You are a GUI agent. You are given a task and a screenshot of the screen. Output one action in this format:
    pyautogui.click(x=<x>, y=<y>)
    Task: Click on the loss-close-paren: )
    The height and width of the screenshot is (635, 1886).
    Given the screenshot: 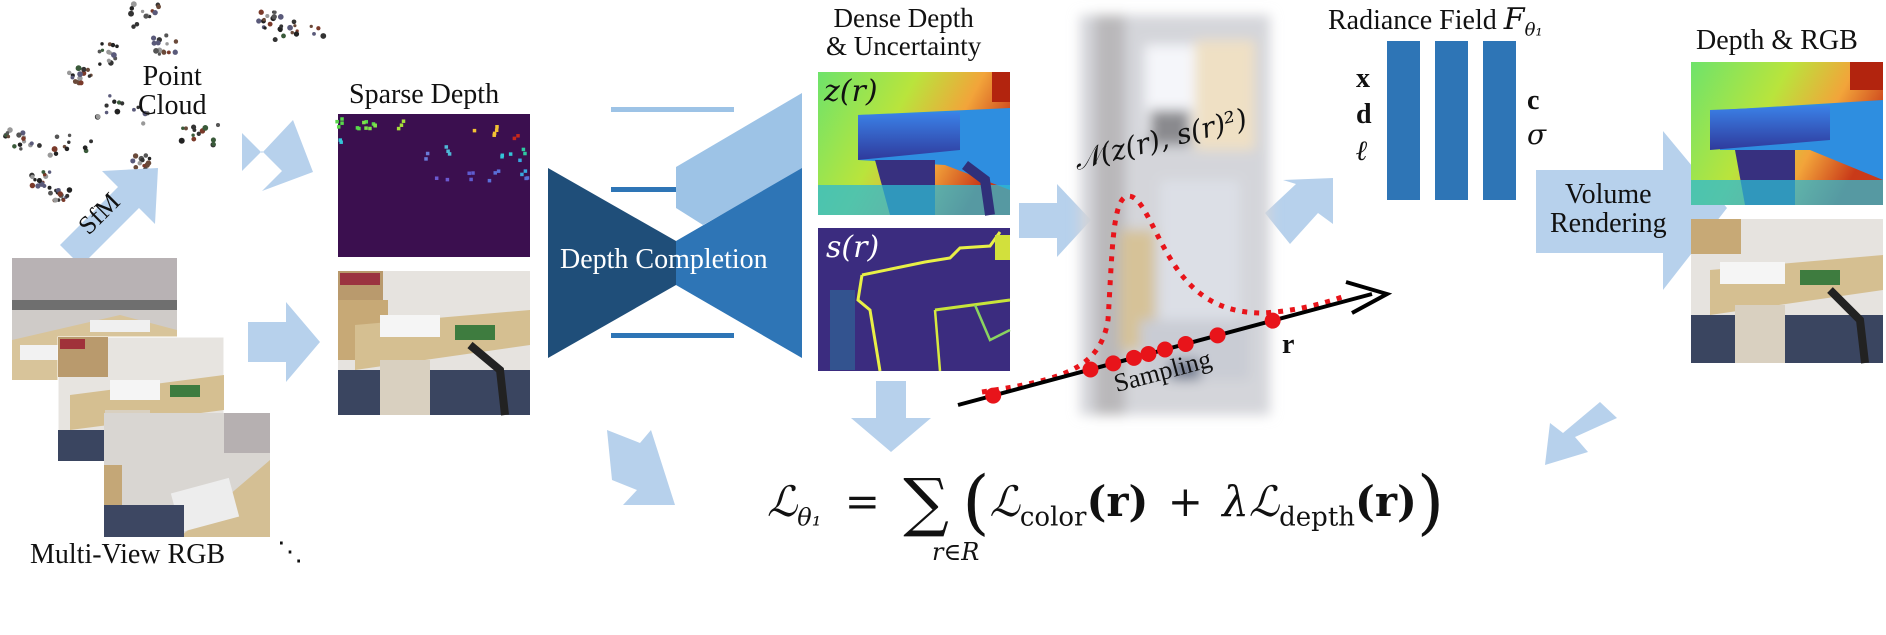 What is the action you would take?
    pyautogui.click(x=1430, y=502)
    